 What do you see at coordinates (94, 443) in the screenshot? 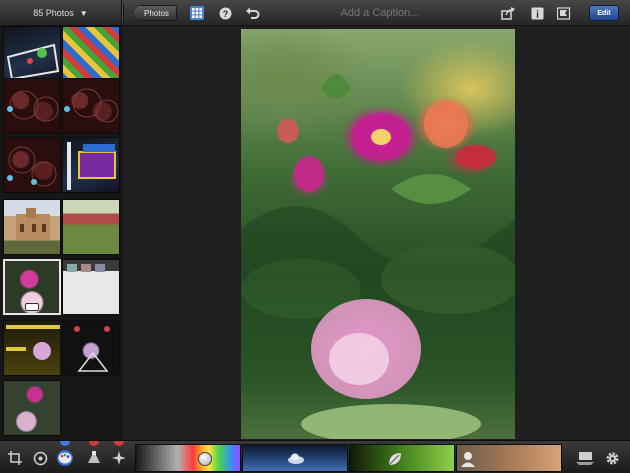
I see `brush-indicator` at bounding box center [94, 443].